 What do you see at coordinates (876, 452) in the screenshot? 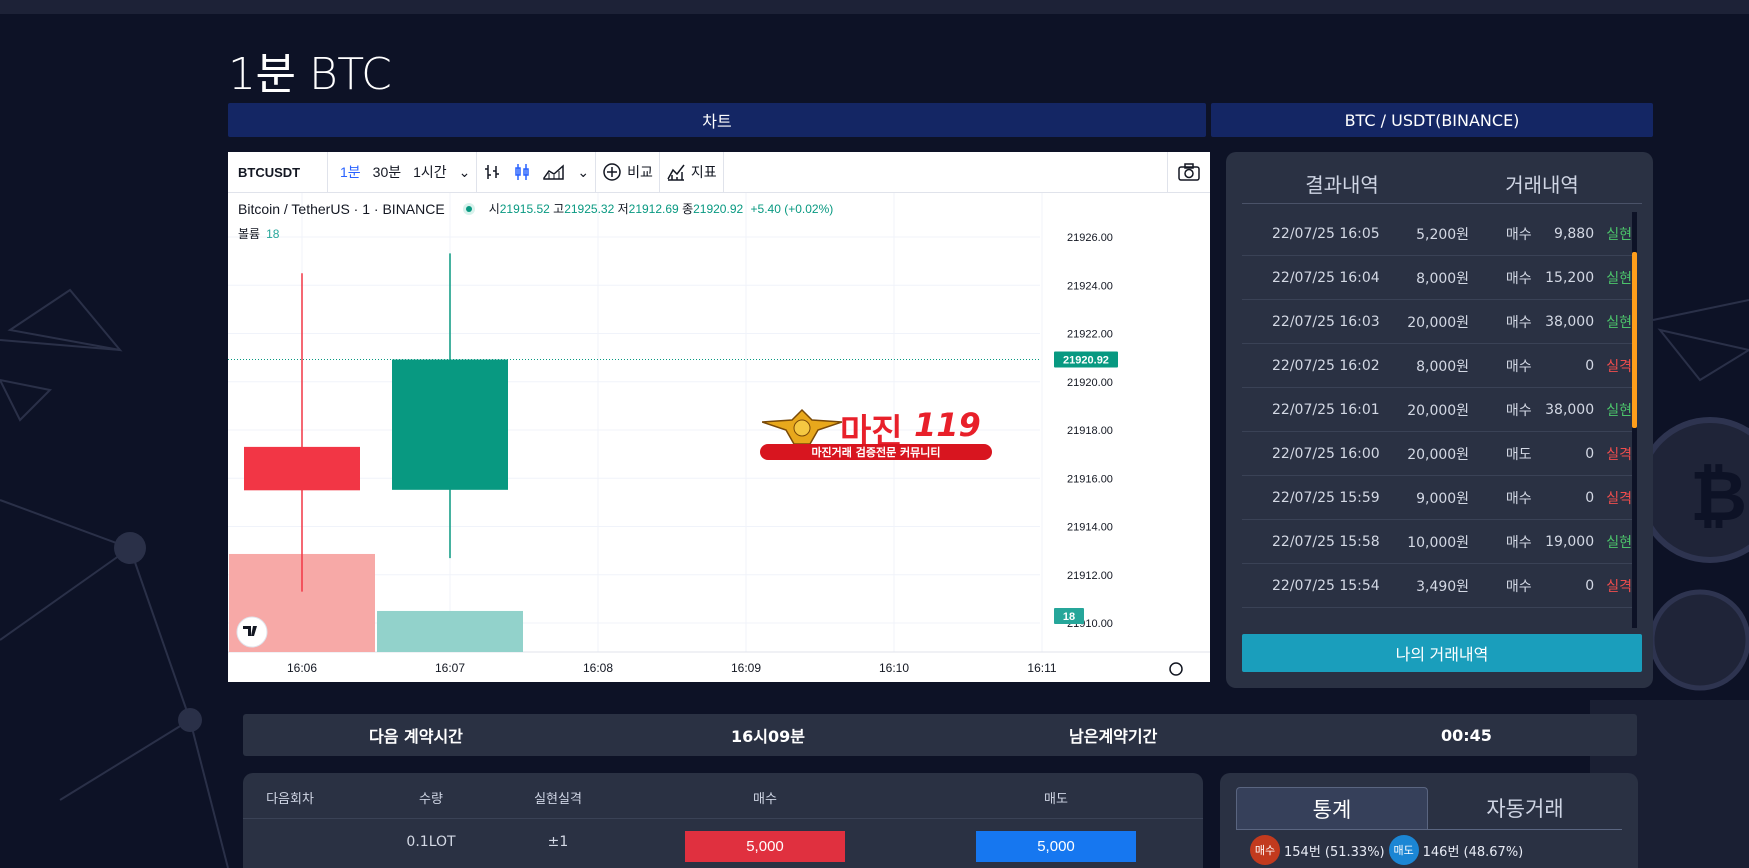
I see `watermark-subtitle: 마진거래 검증전문 커뮤니티` at bounding box center [876, 452].